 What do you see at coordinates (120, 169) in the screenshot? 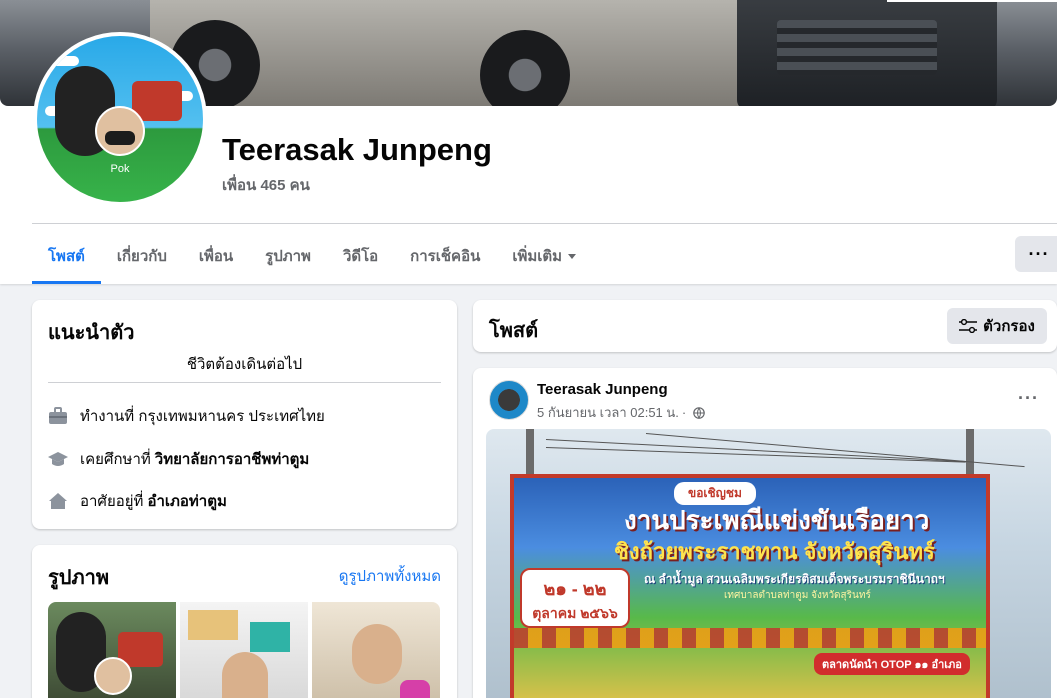
I see `avatar-tag: Pok` at bounding box center [120, 169].